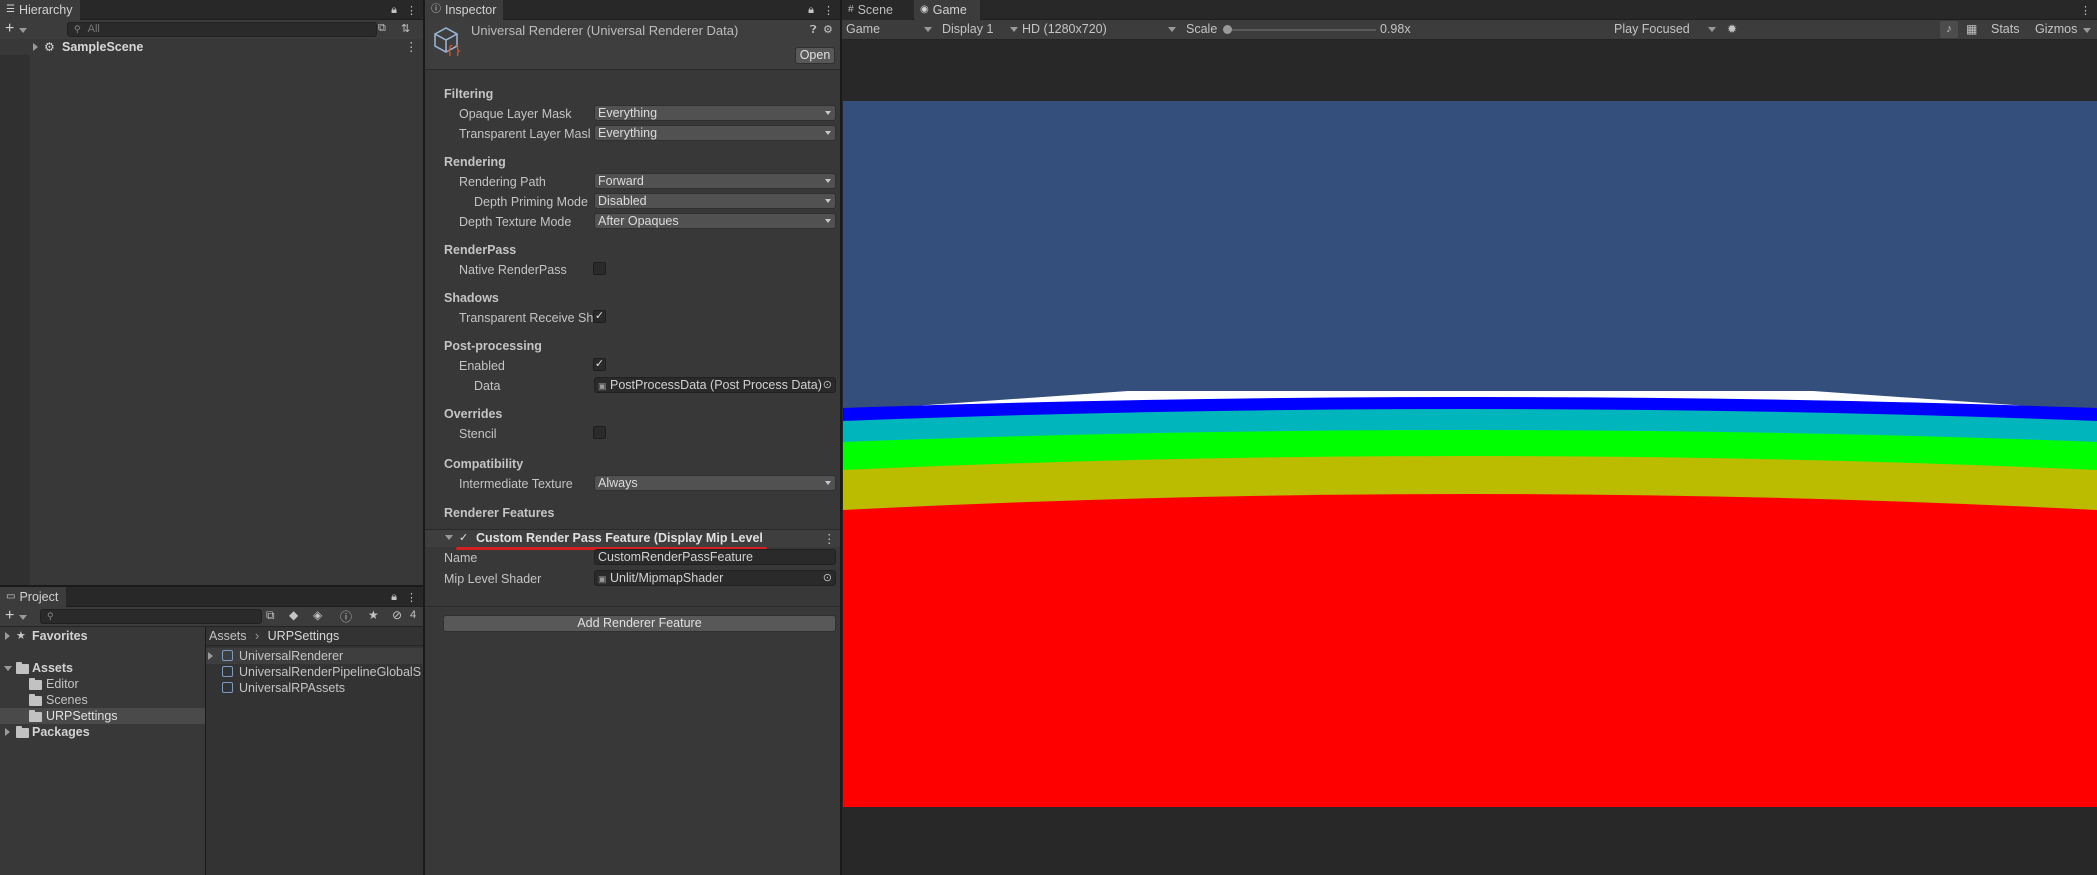  Describe the element at coordinates (813, 30) in the screenshot. I see `help-icon: ❓︎` at that location.